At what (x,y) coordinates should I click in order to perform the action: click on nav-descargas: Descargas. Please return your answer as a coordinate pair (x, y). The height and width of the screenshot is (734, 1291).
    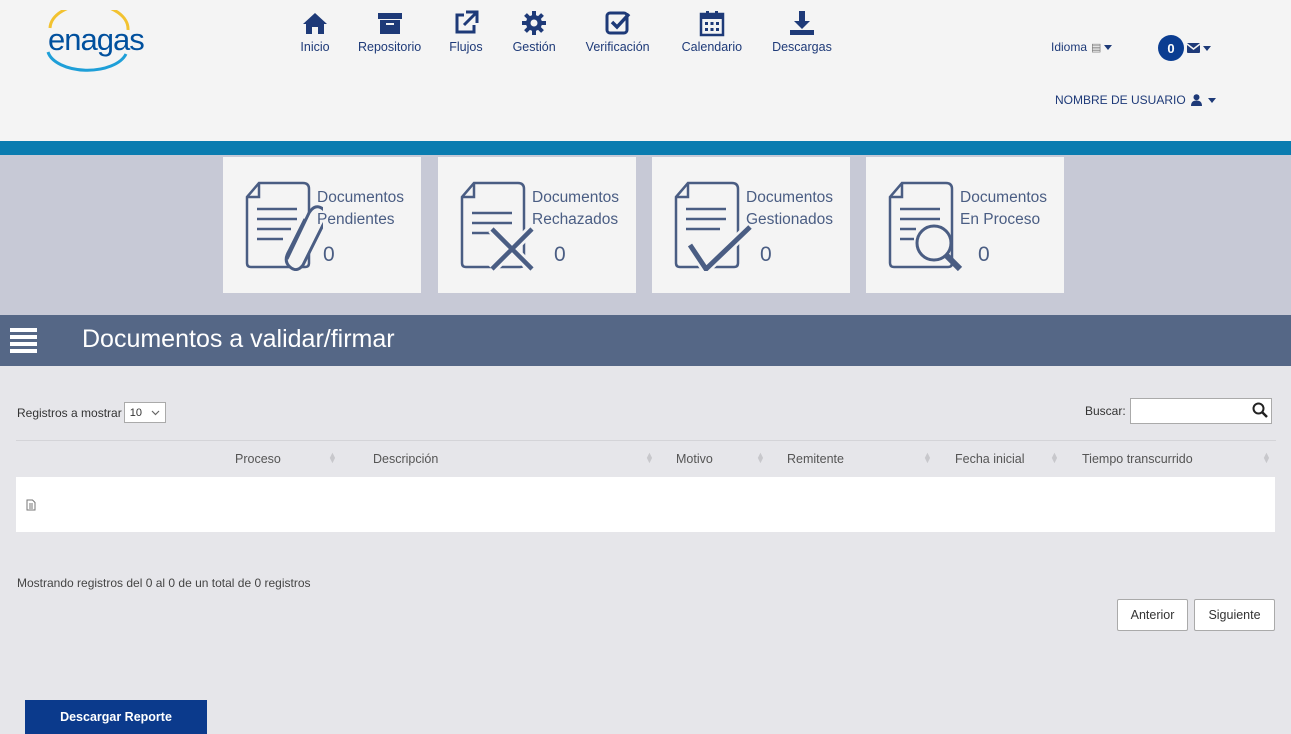
    Looking at the image, I should click on (802, 48).